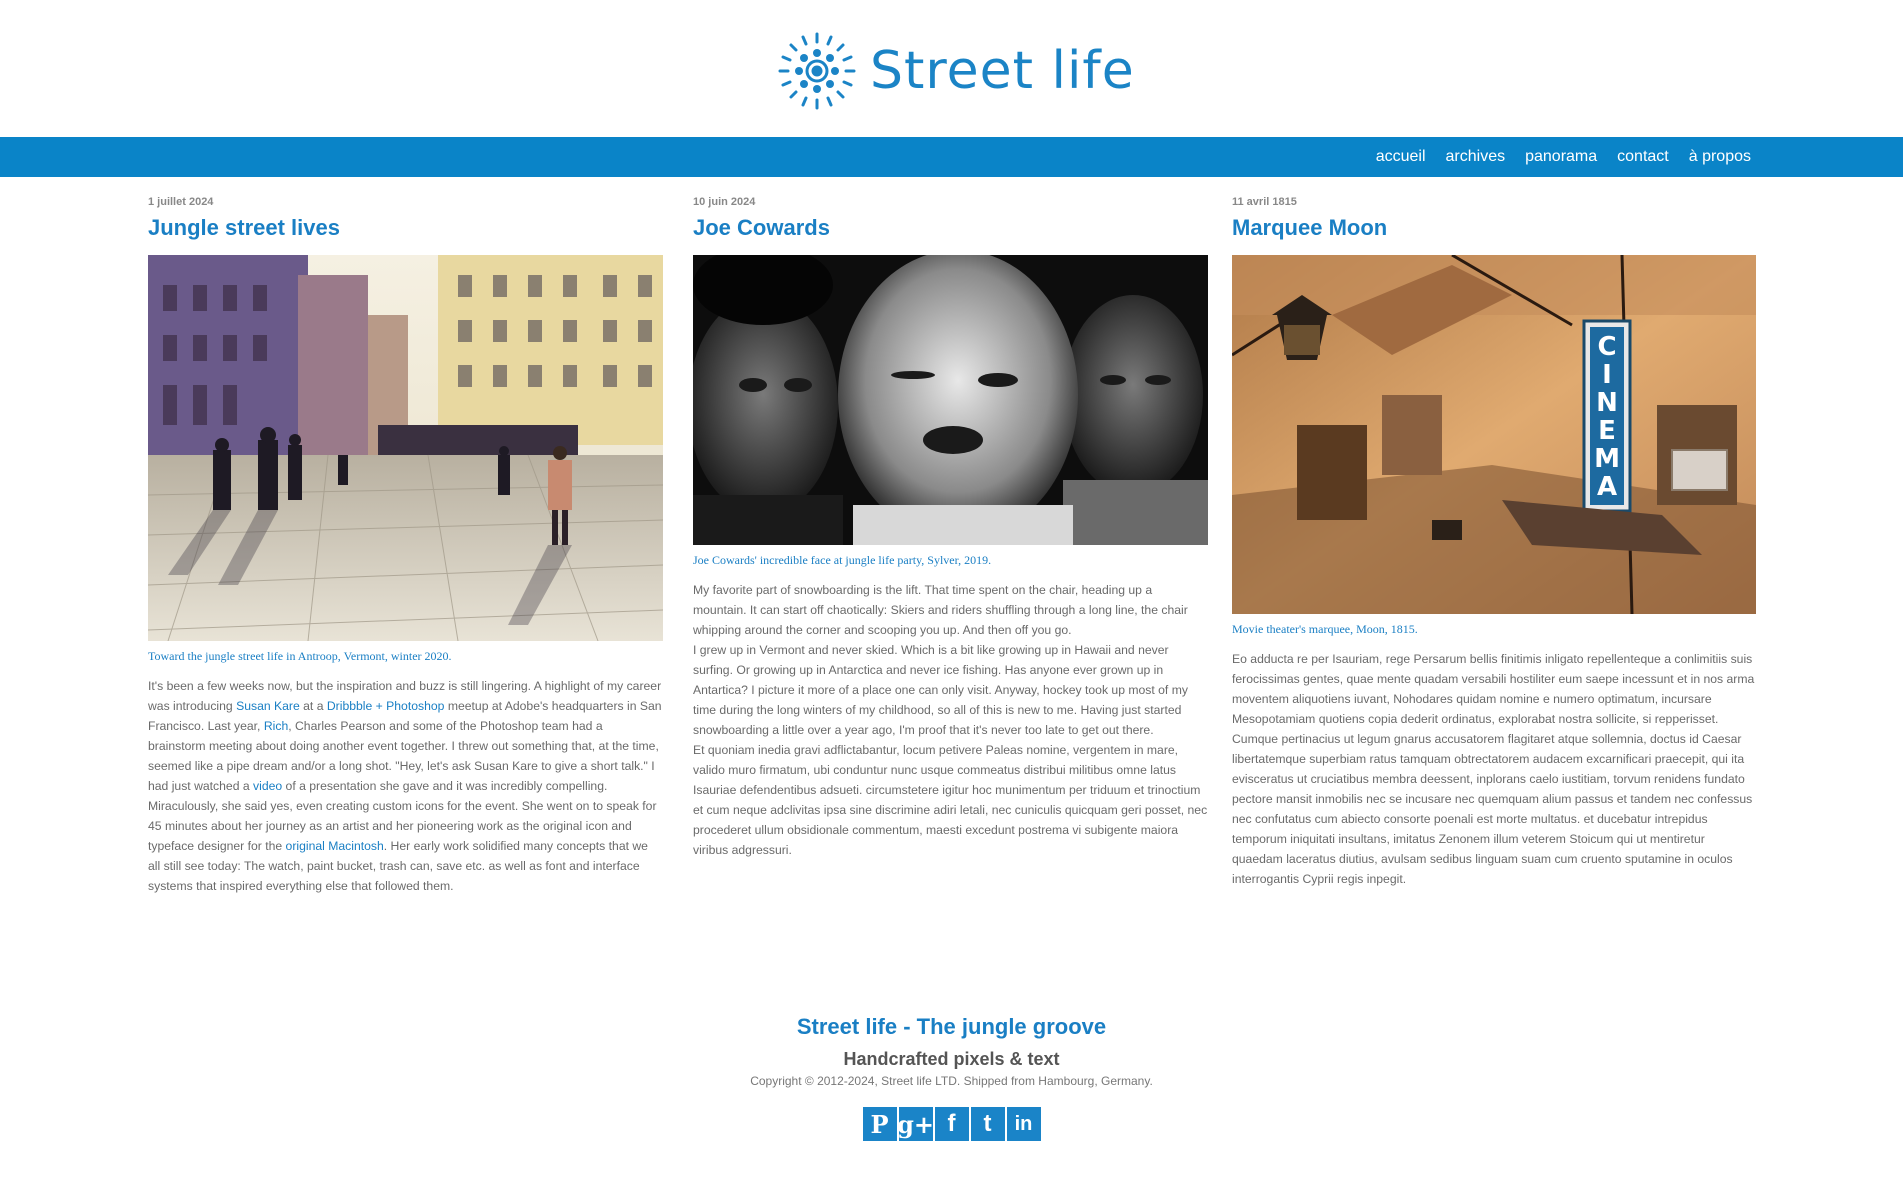 This screenshot has width=1903, height=1197. I want to click on link-original-macintosh: original Macintosh, so click(335, 846).